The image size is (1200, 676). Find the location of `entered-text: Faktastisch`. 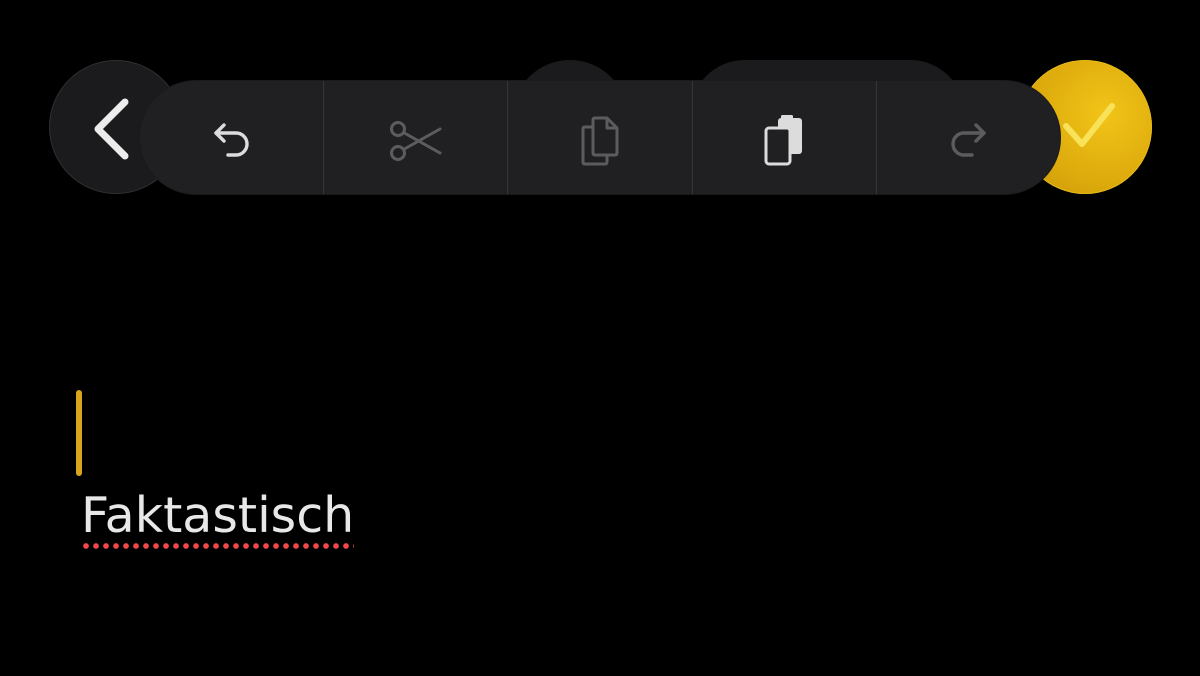

entered-text: Faktastisch is located at coordinates (218, 515).